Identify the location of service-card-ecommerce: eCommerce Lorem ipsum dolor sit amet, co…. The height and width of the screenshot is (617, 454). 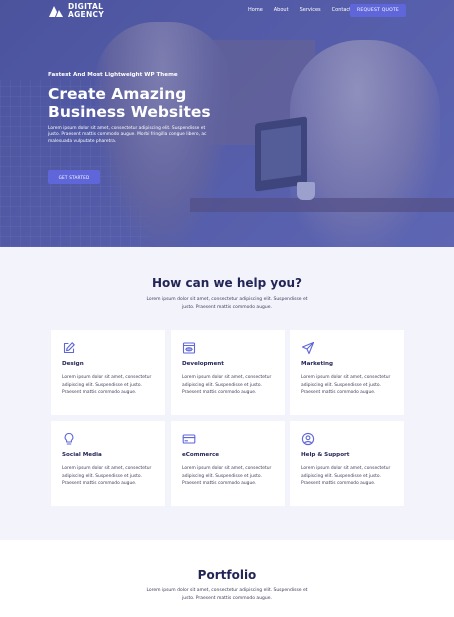
(228, 463).